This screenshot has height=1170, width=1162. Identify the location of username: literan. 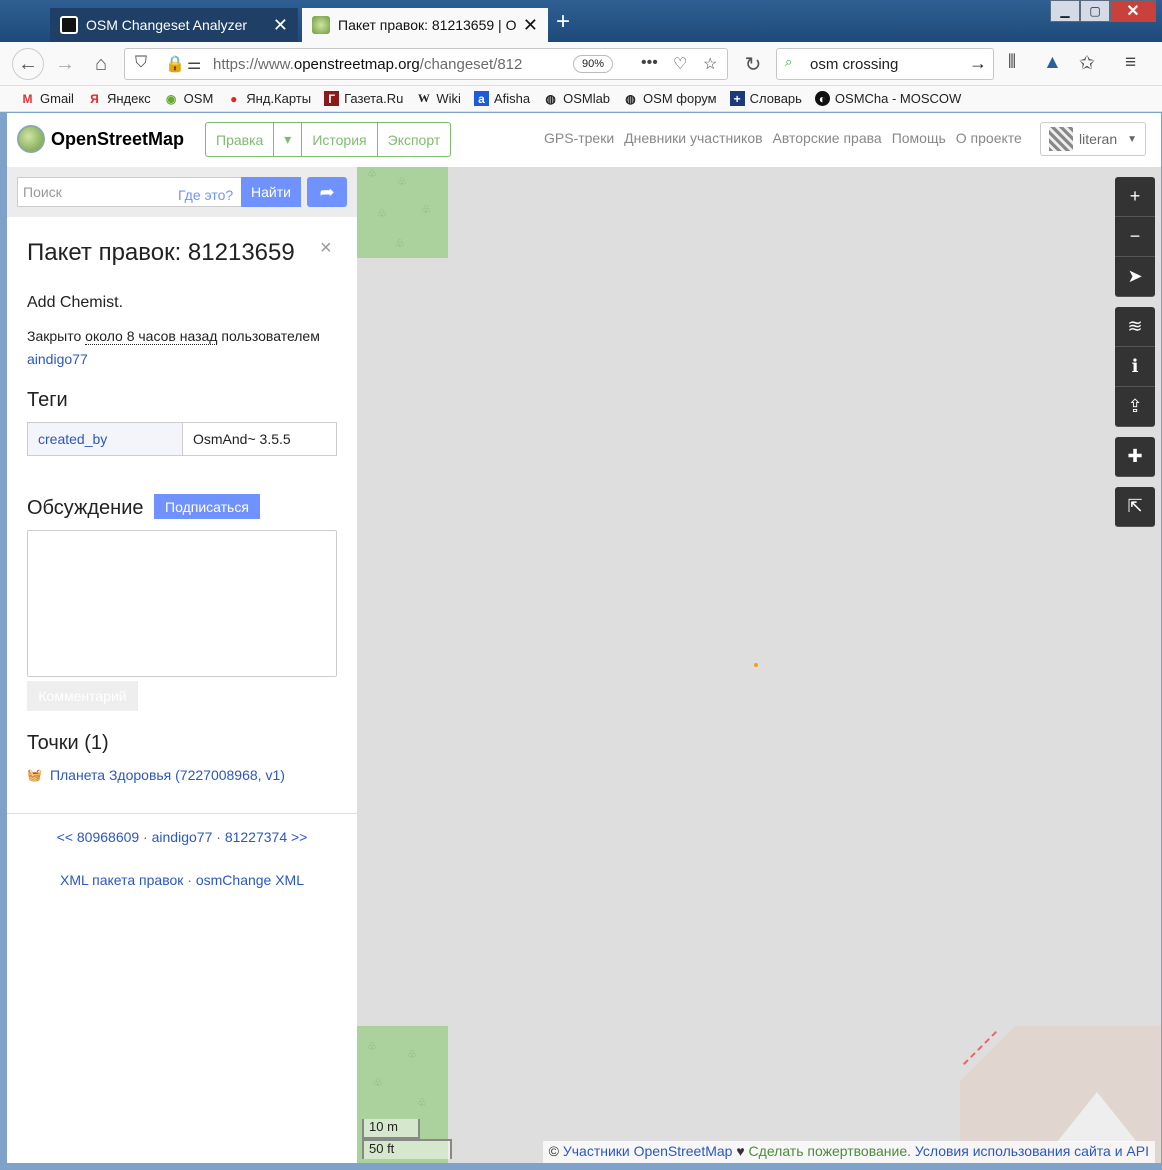
(1098, 139).